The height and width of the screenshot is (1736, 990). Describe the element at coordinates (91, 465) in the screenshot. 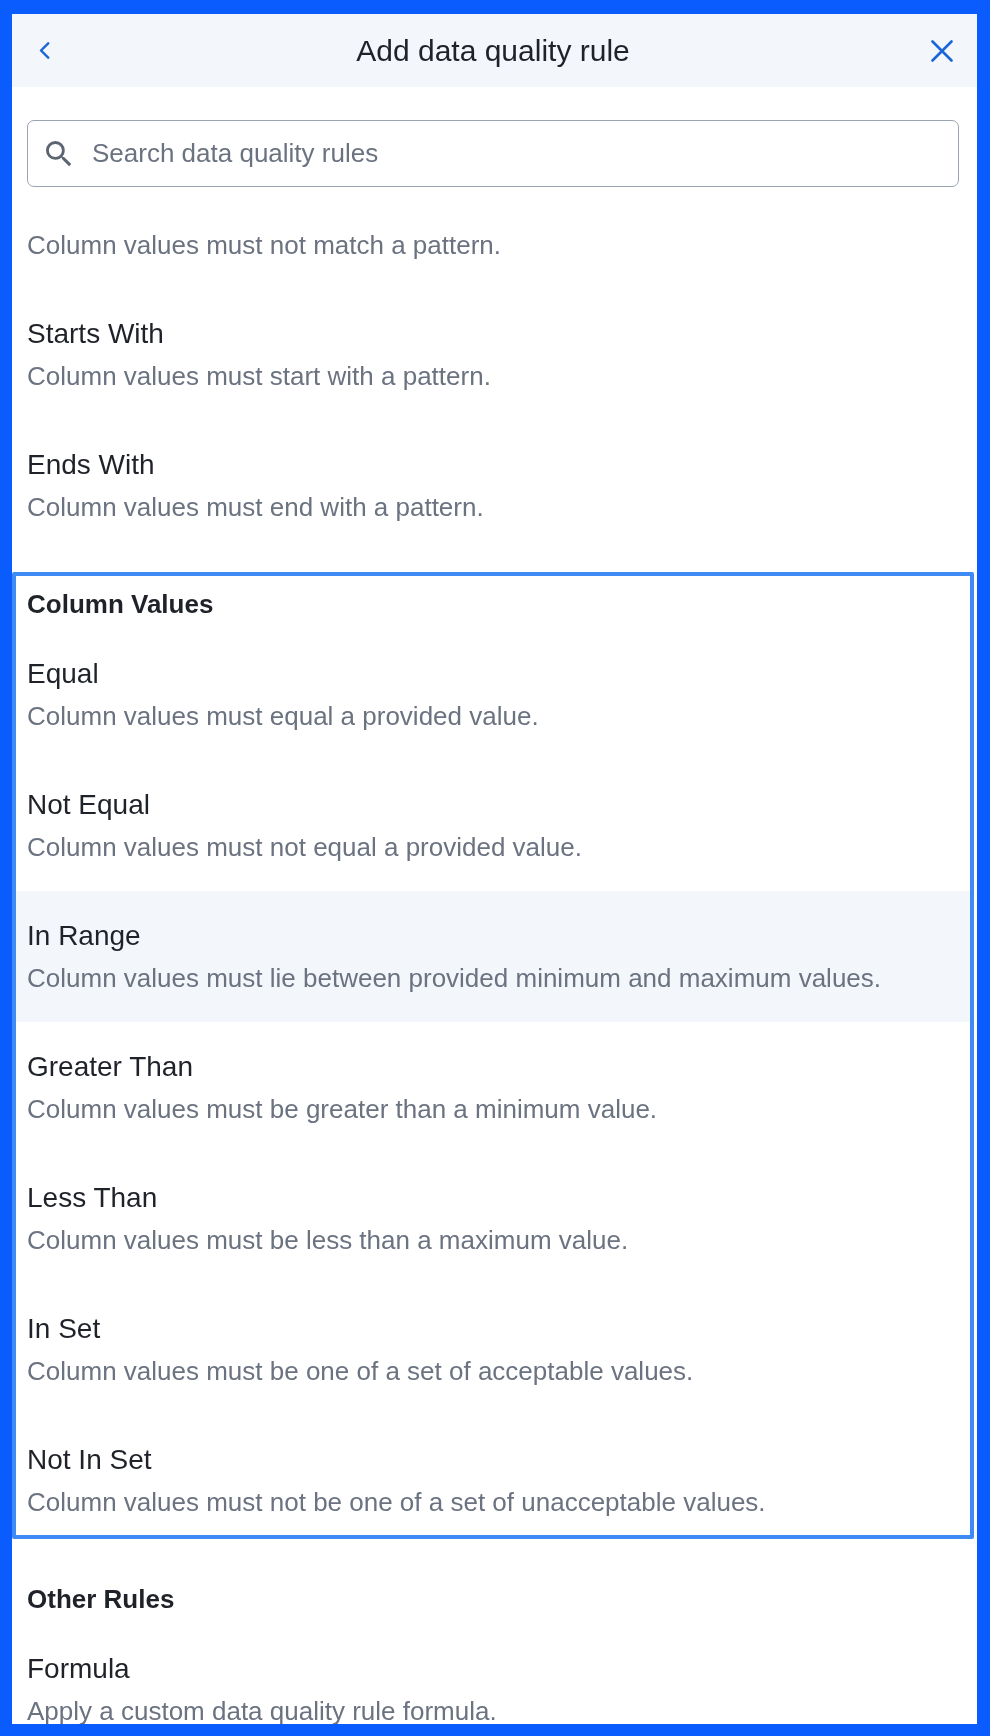

I see `rule-name: Ends With` at that location.